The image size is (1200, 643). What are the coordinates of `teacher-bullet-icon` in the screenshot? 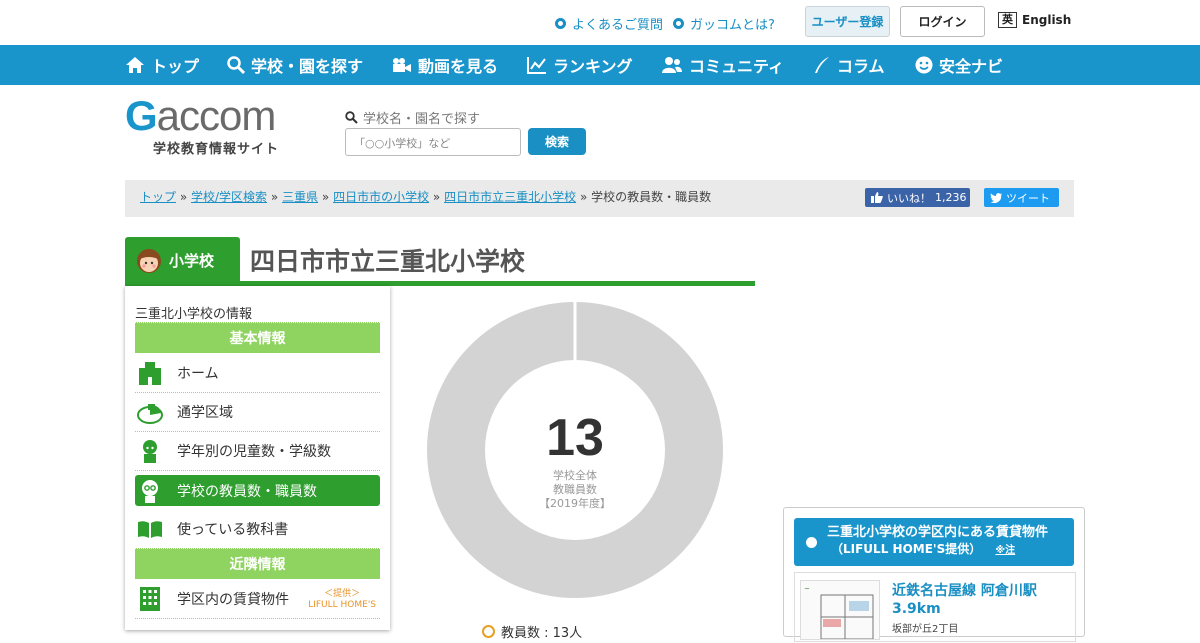 It's located at (488, 631).